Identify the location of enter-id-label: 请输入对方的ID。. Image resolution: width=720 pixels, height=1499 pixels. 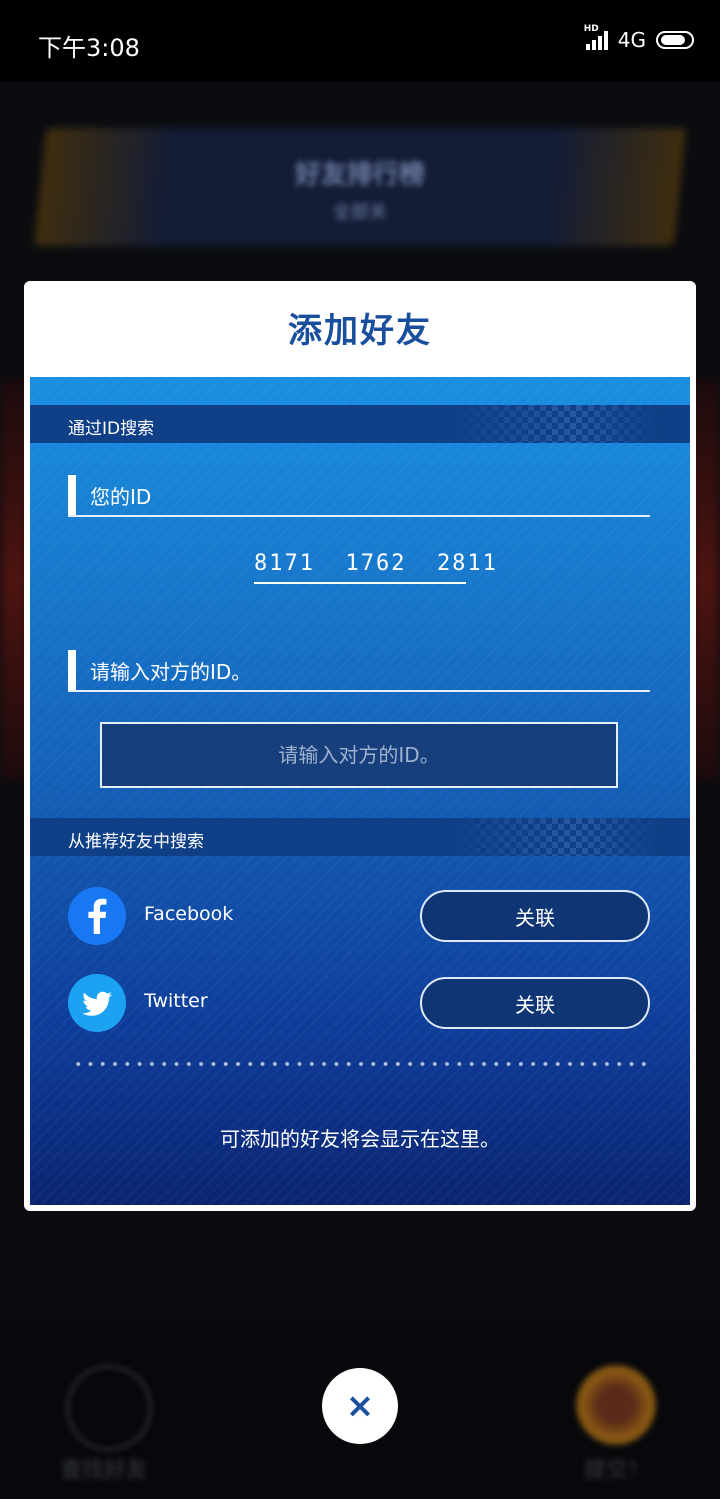
(171, 672).